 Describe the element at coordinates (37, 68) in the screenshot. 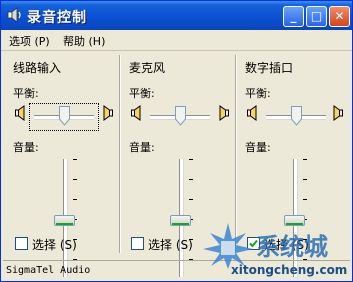

I see `channel-title: 线路输入` at that location.